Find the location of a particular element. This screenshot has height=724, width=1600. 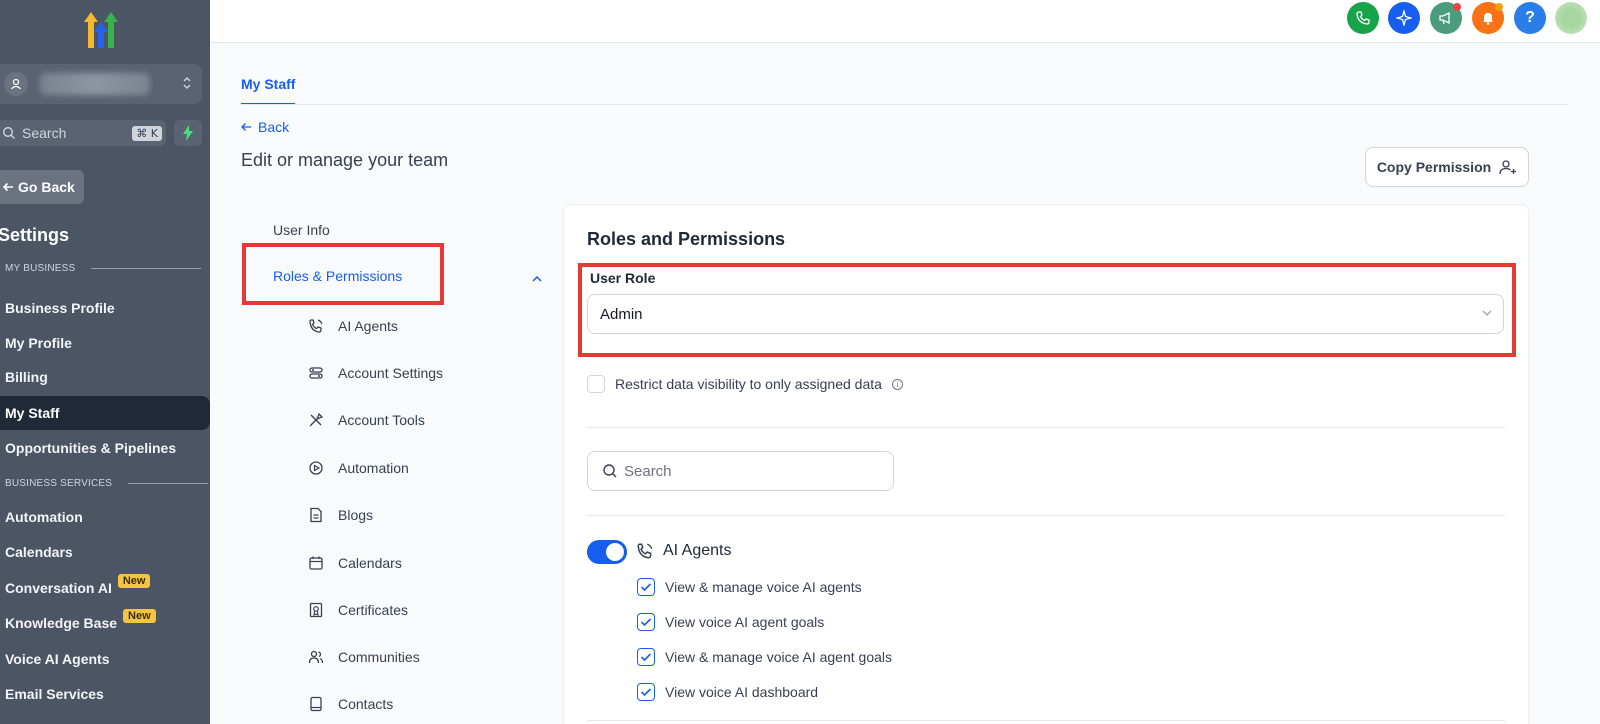

sidebar-item-billing: Billing is located at coordinates (105, 377).